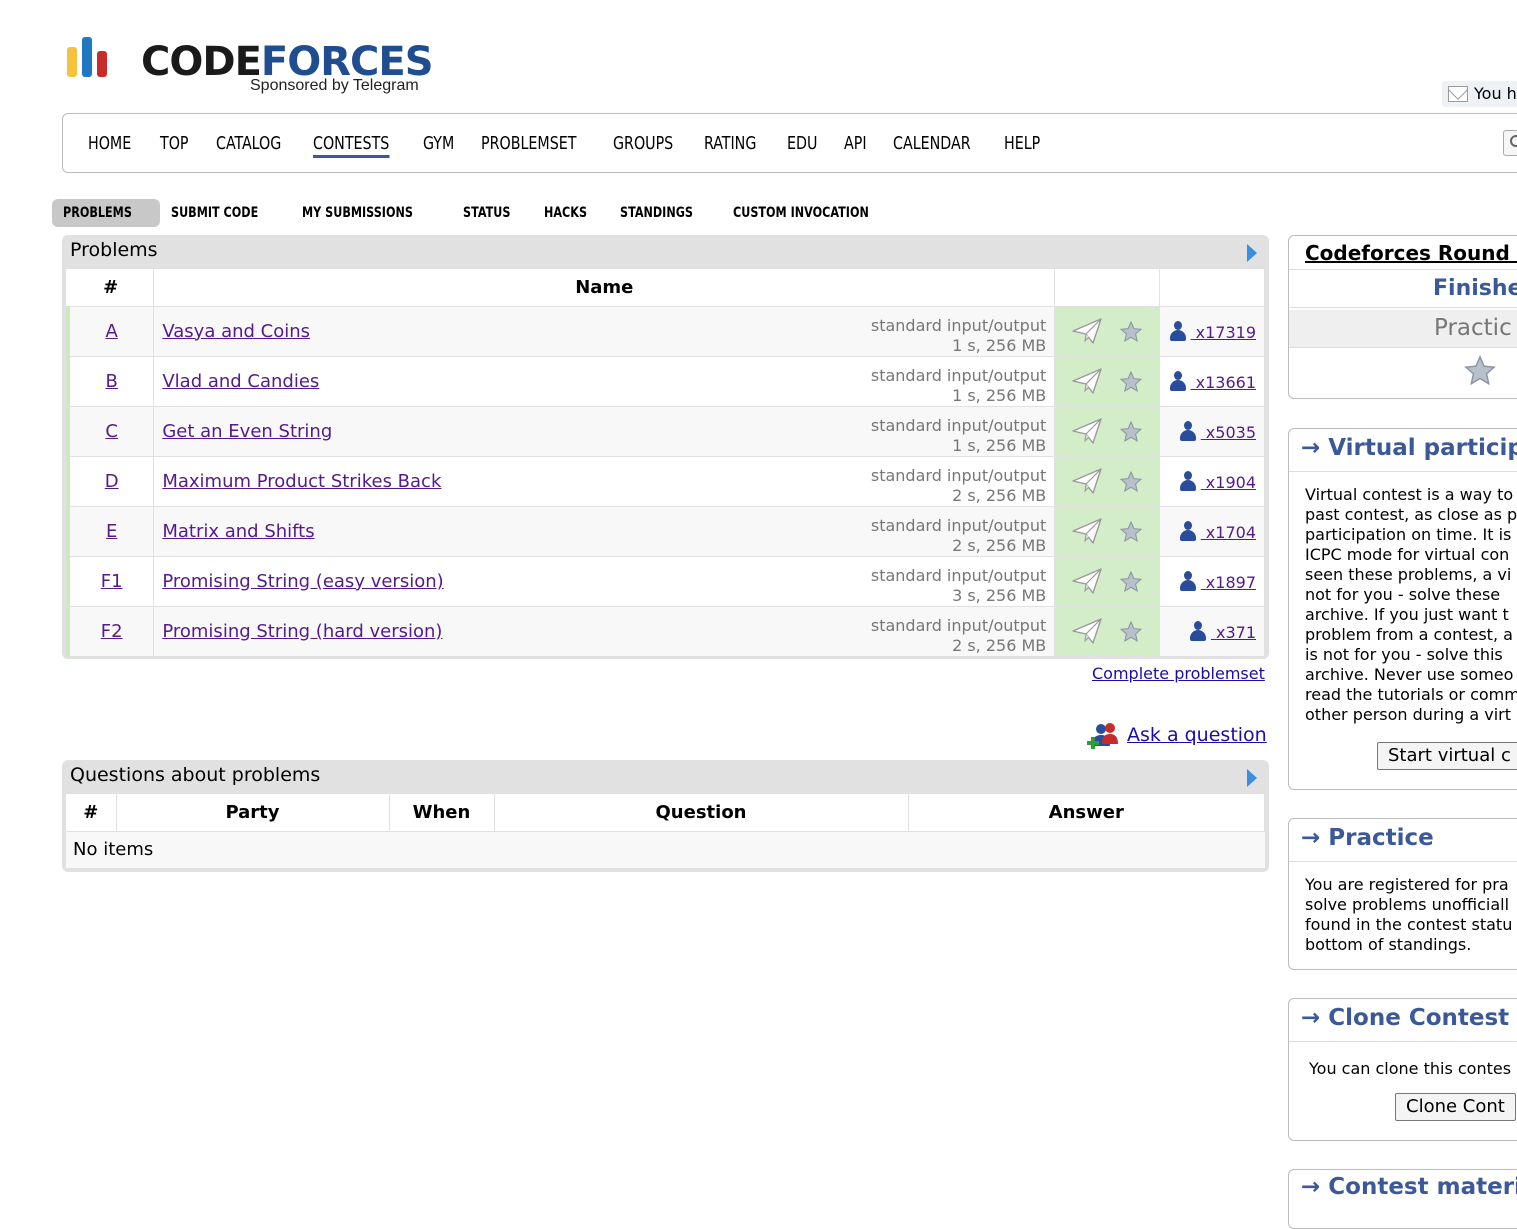  Describe the element at coordinates (958, 386) in the screenshot. I see `problem-limits: standard input/output 1 s, 256 MB` at that location.